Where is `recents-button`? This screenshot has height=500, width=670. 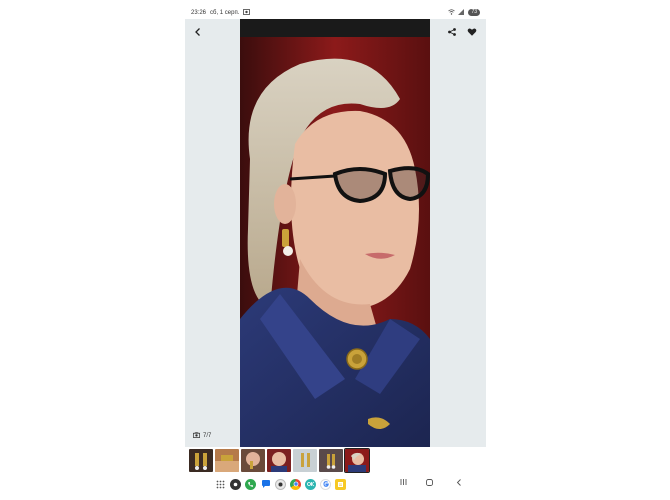
recents-button is located at coordinates (403, 483).